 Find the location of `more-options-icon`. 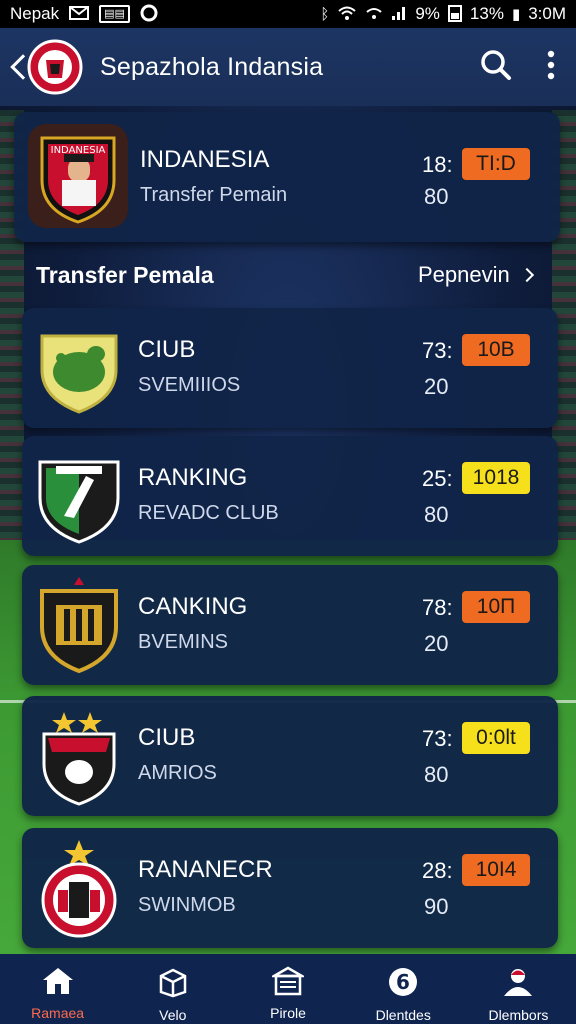

more-options-icon is located at coordinates (551, 67).